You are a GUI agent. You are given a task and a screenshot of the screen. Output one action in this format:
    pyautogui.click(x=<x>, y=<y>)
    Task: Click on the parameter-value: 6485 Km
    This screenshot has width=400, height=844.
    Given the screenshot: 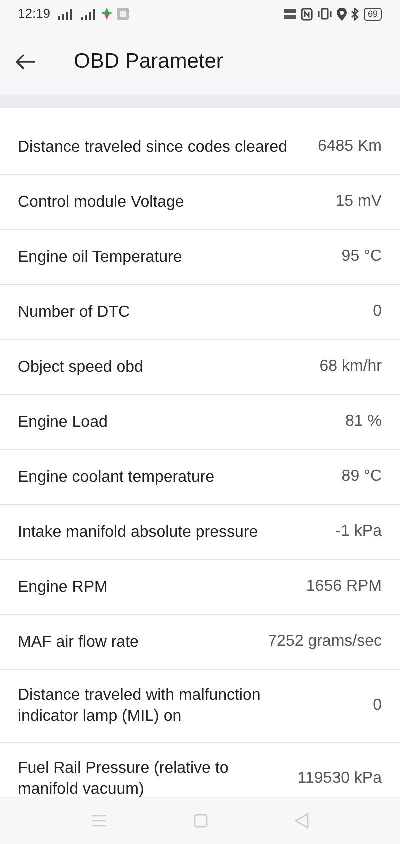 What is the action you would take?
    pyautogui.click(x=350, y=147)
    